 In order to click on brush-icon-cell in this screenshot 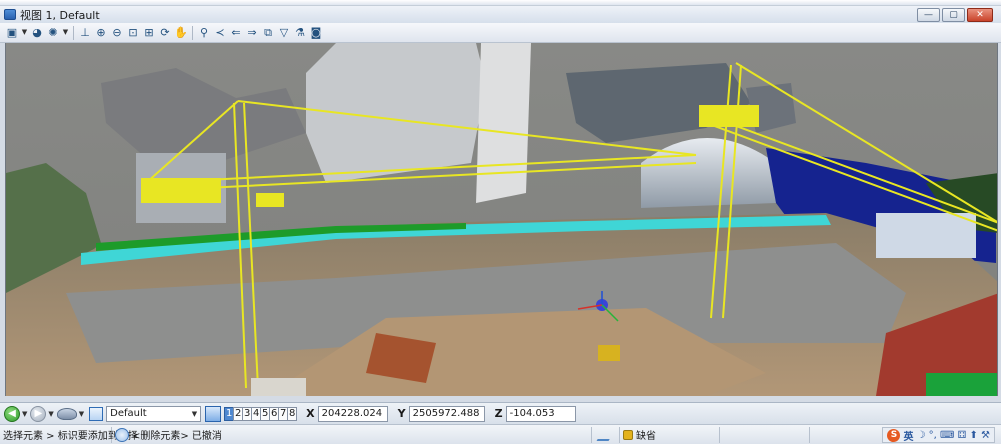, I will do `click(606, 434)`.